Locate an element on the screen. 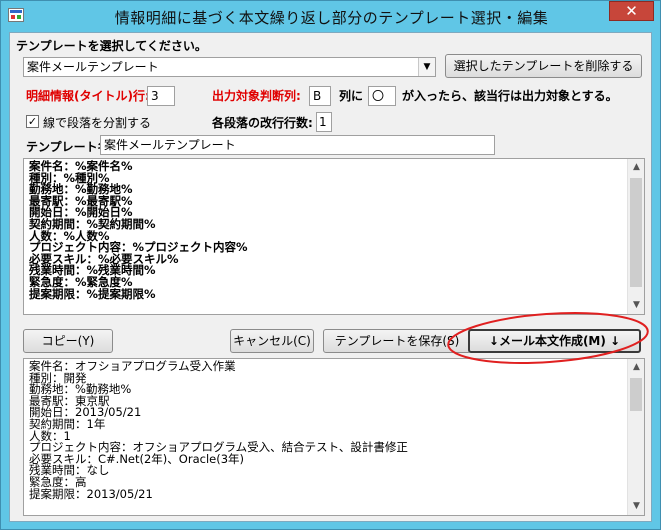 The image size is (661, 530). text-line: 勤務地：%勤務地% is located at coordinates (80, 389).